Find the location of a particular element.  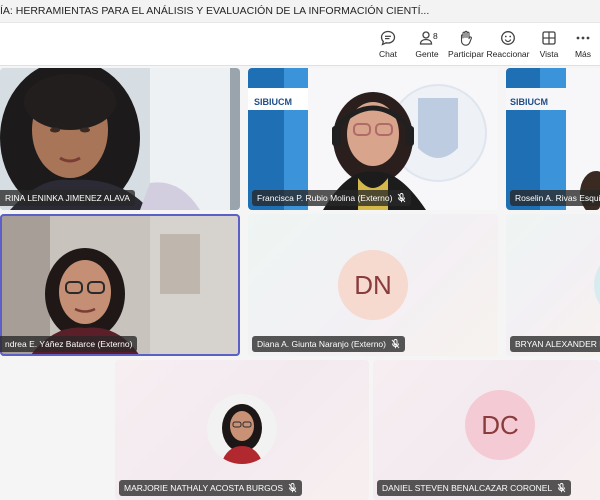

participant-tile-active-speaker: ndrea E. Yáñez Batarce (Externo) is located at coordinates (120, 285).